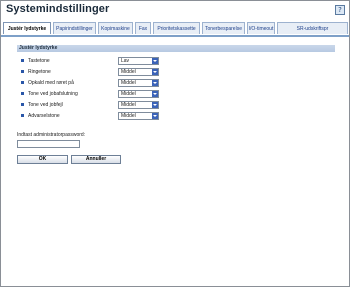  Describe the element at coordinates (74, 28) in the screenshot. I see `tab-paper-settings: Papirindstillinger` at that location.